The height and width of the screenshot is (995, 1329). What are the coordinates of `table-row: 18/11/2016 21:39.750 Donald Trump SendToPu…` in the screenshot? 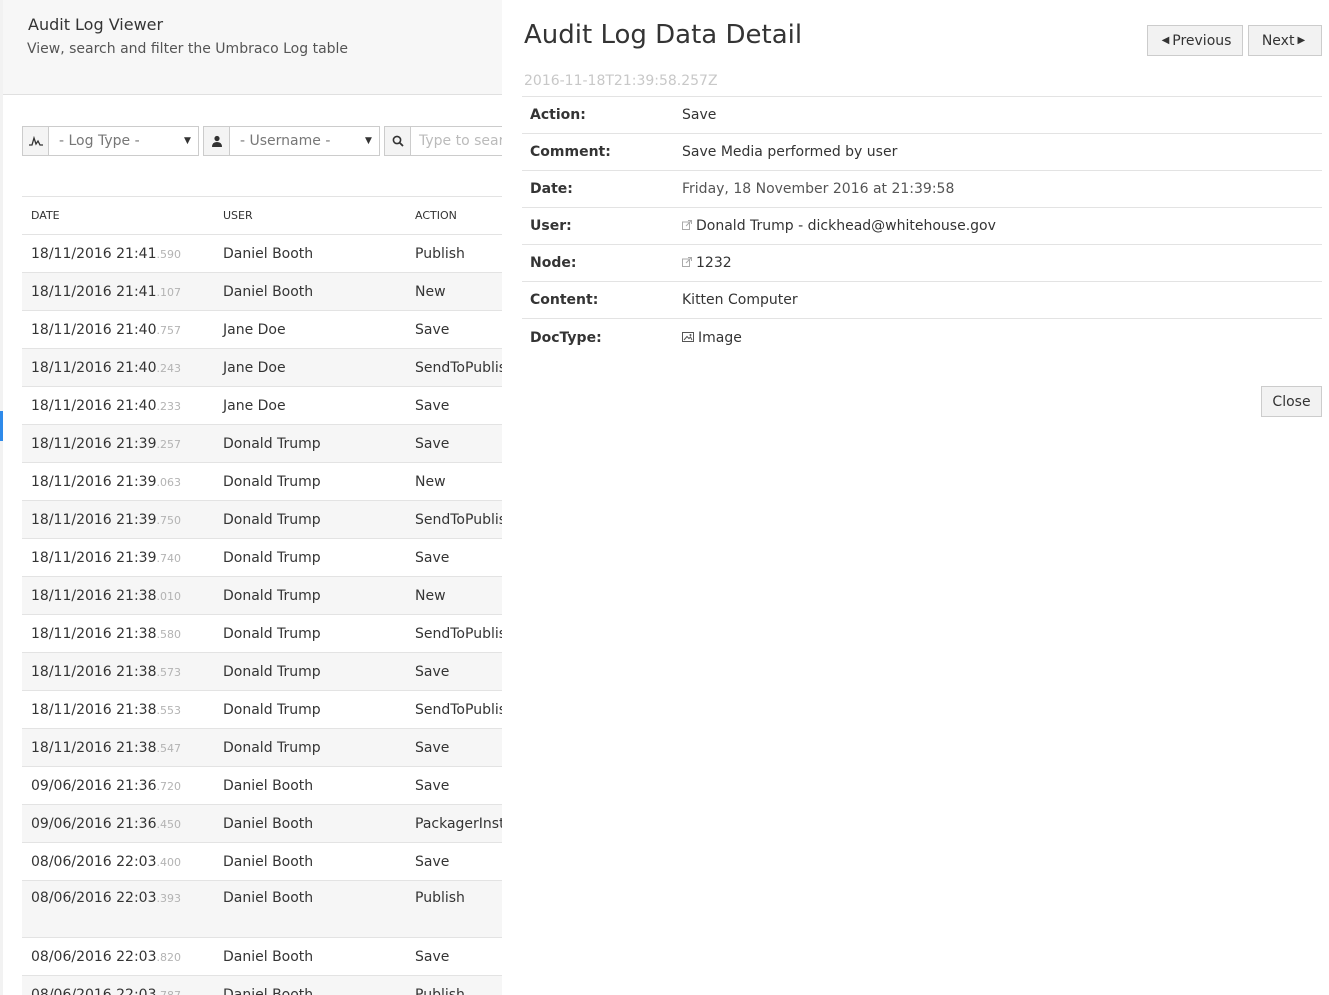 It's located at (262, 520).